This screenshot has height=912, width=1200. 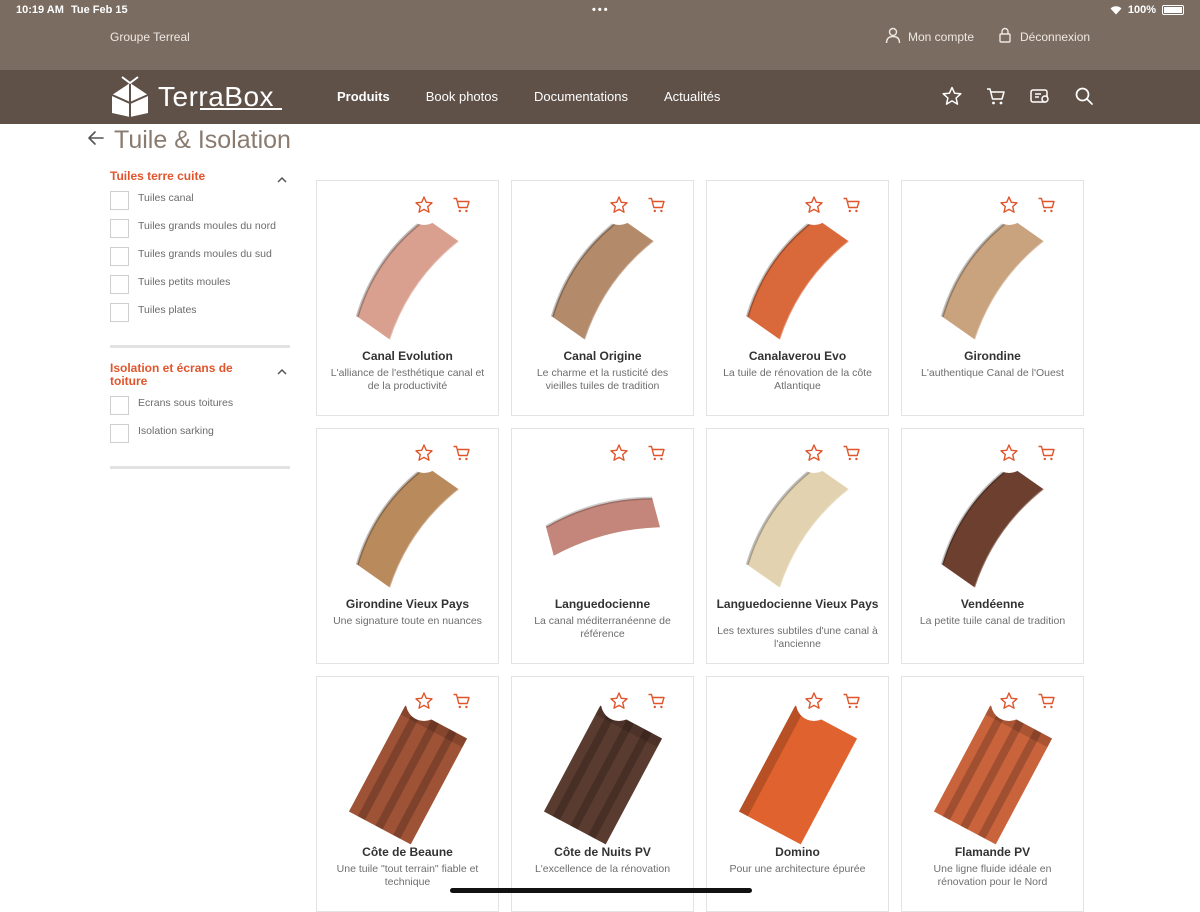 What do you see at coordinates (992, 621) in the screenshot?
I see `product-description: La petite tuile canal de tradition` at bounding box center [992, 621].